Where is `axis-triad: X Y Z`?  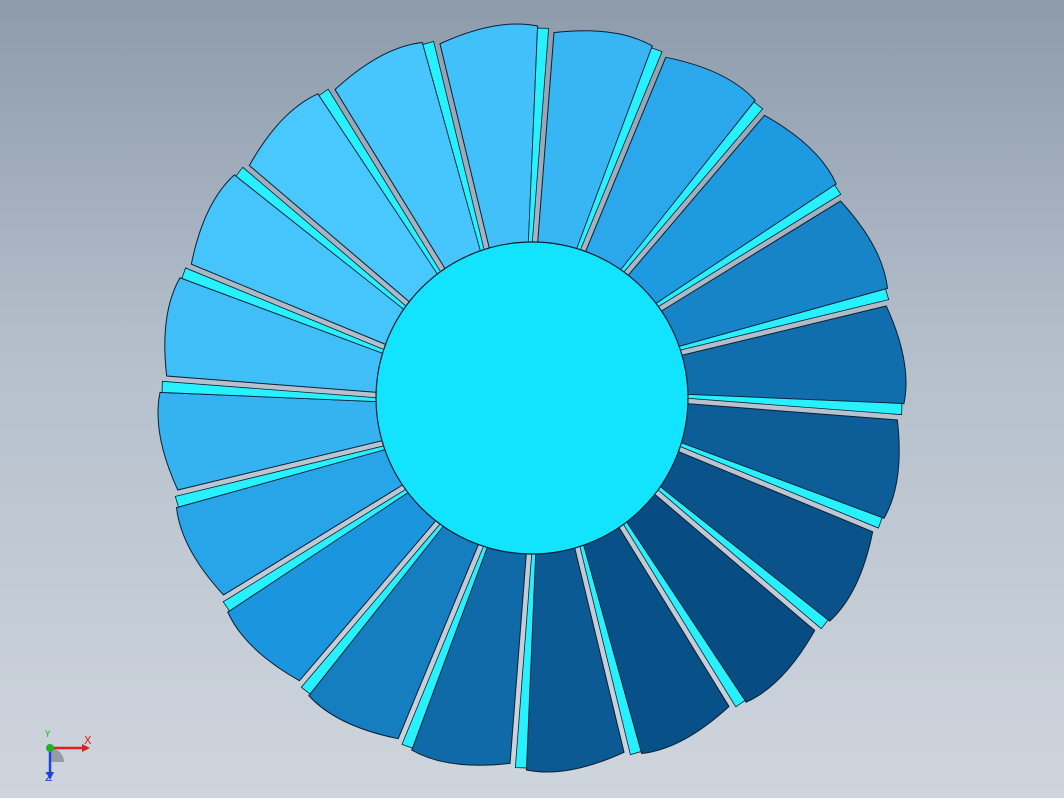 axis-triad: X Y Z is located at coordinates (73, 758).